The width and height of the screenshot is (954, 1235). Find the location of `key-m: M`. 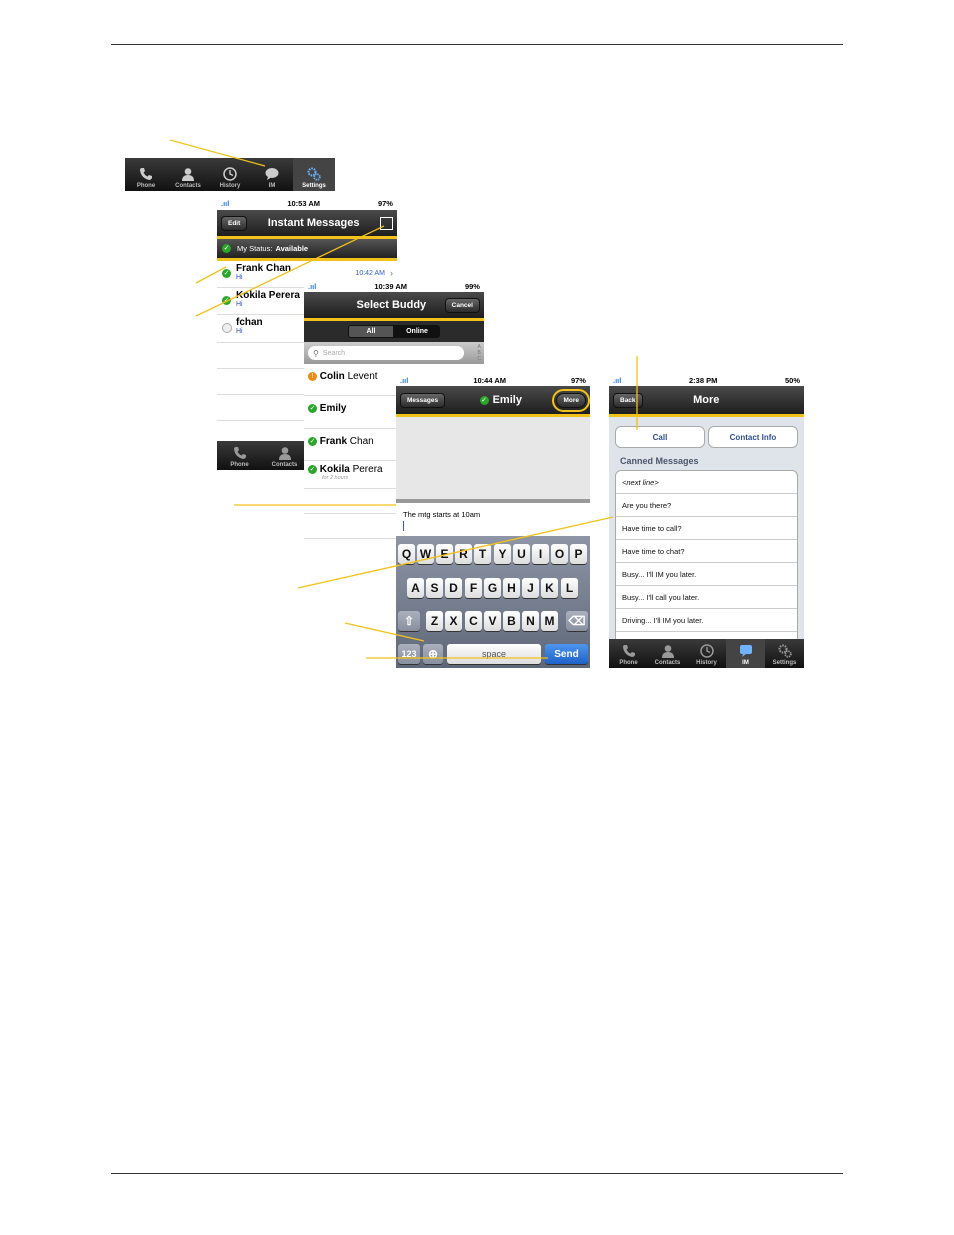

key-m: M is located at coordinates (549, 621).